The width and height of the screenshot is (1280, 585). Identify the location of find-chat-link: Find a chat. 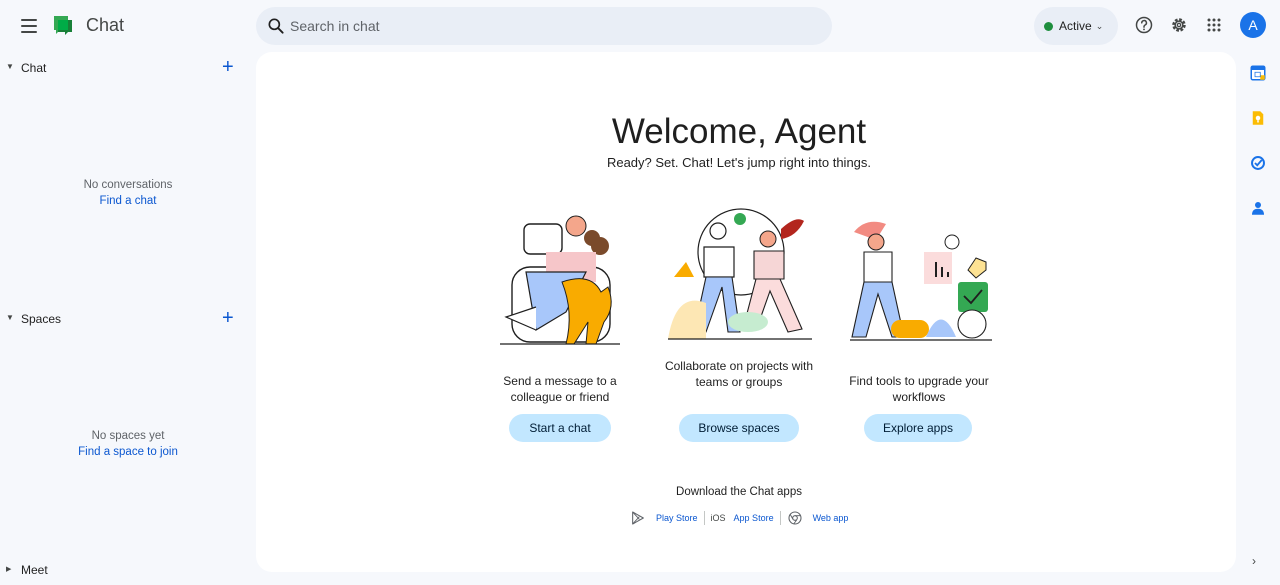
(128, 201).